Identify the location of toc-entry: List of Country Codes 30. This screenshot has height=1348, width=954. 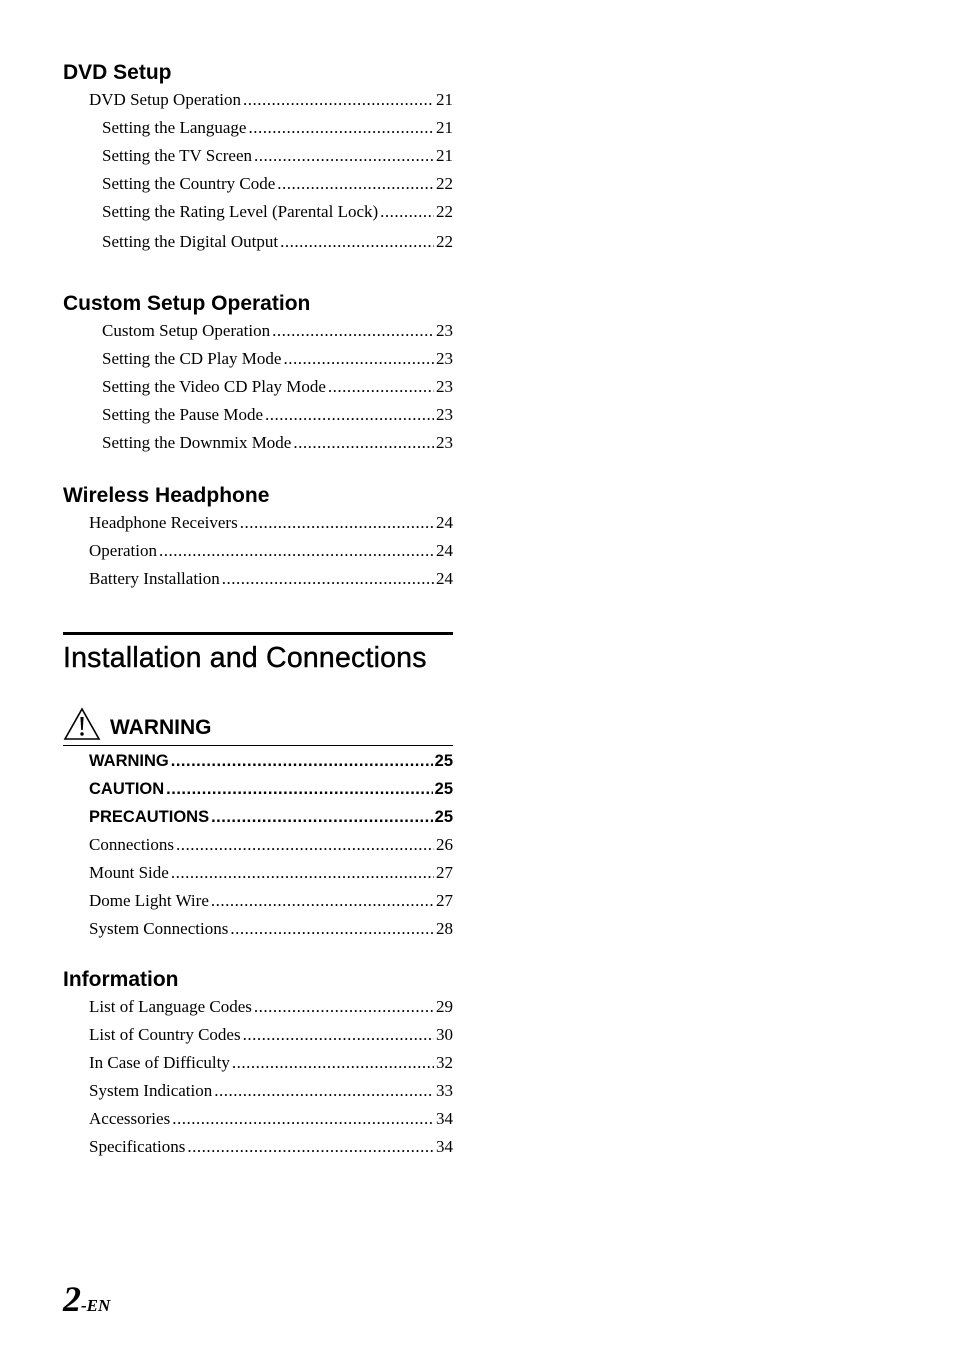
(258, 1035).